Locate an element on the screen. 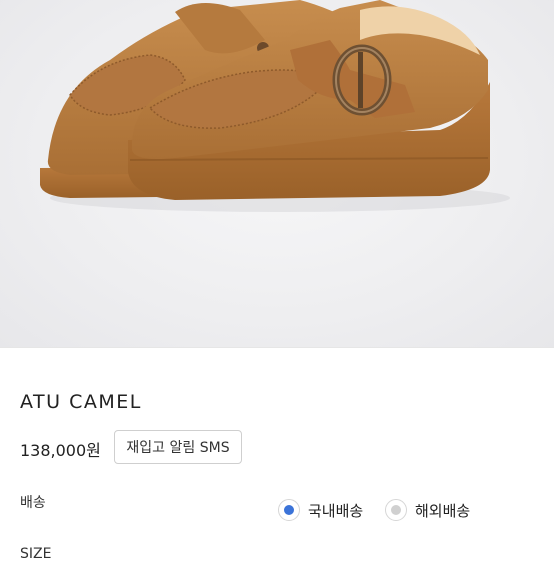  restock-sms-button: 재입고 알림 SMS is located at coordinates (178, 447).